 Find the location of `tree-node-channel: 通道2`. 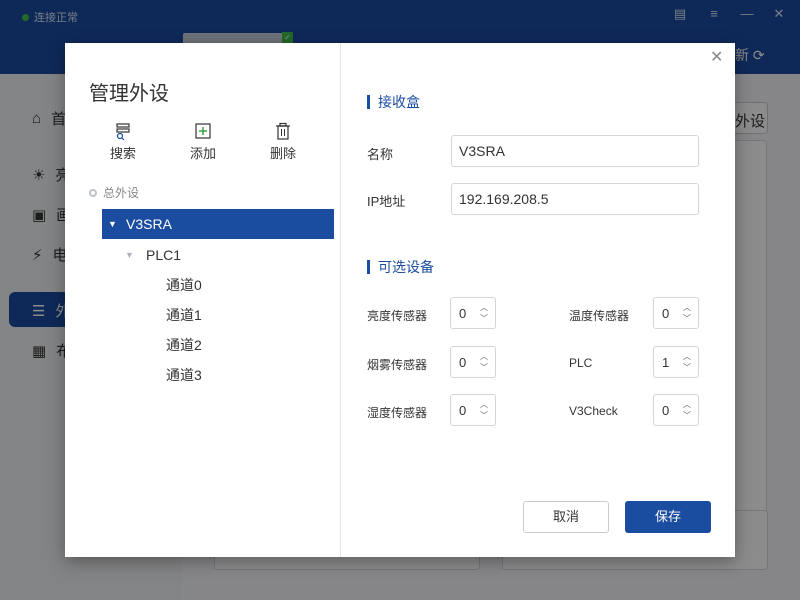

tree-node-channel: 通道2 is located at coordinates (226, 345).